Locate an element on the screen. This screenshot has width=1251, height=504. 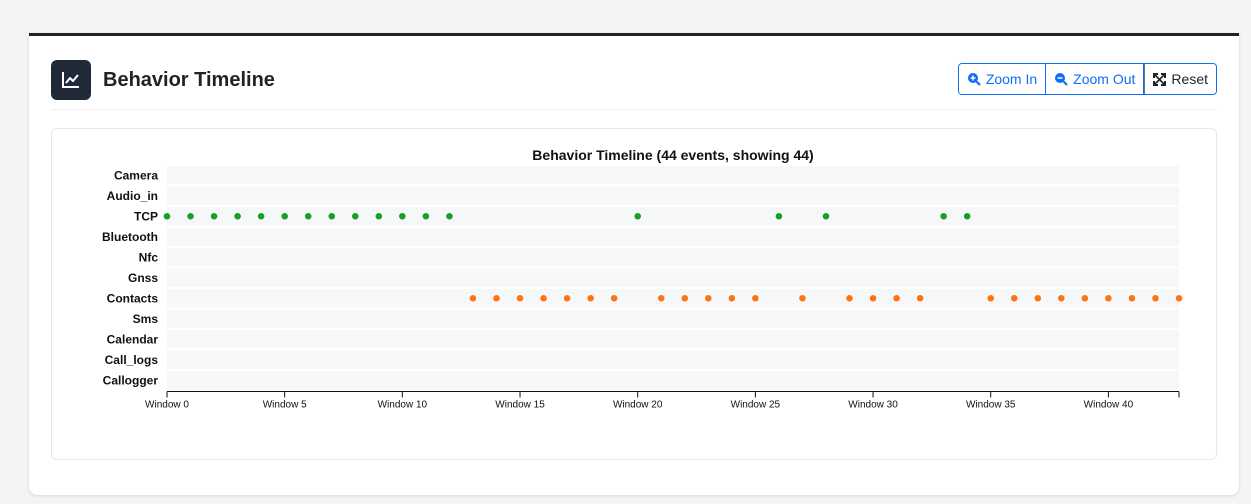
x-tick-label: Window 10 is located at coordinates (403, 405).